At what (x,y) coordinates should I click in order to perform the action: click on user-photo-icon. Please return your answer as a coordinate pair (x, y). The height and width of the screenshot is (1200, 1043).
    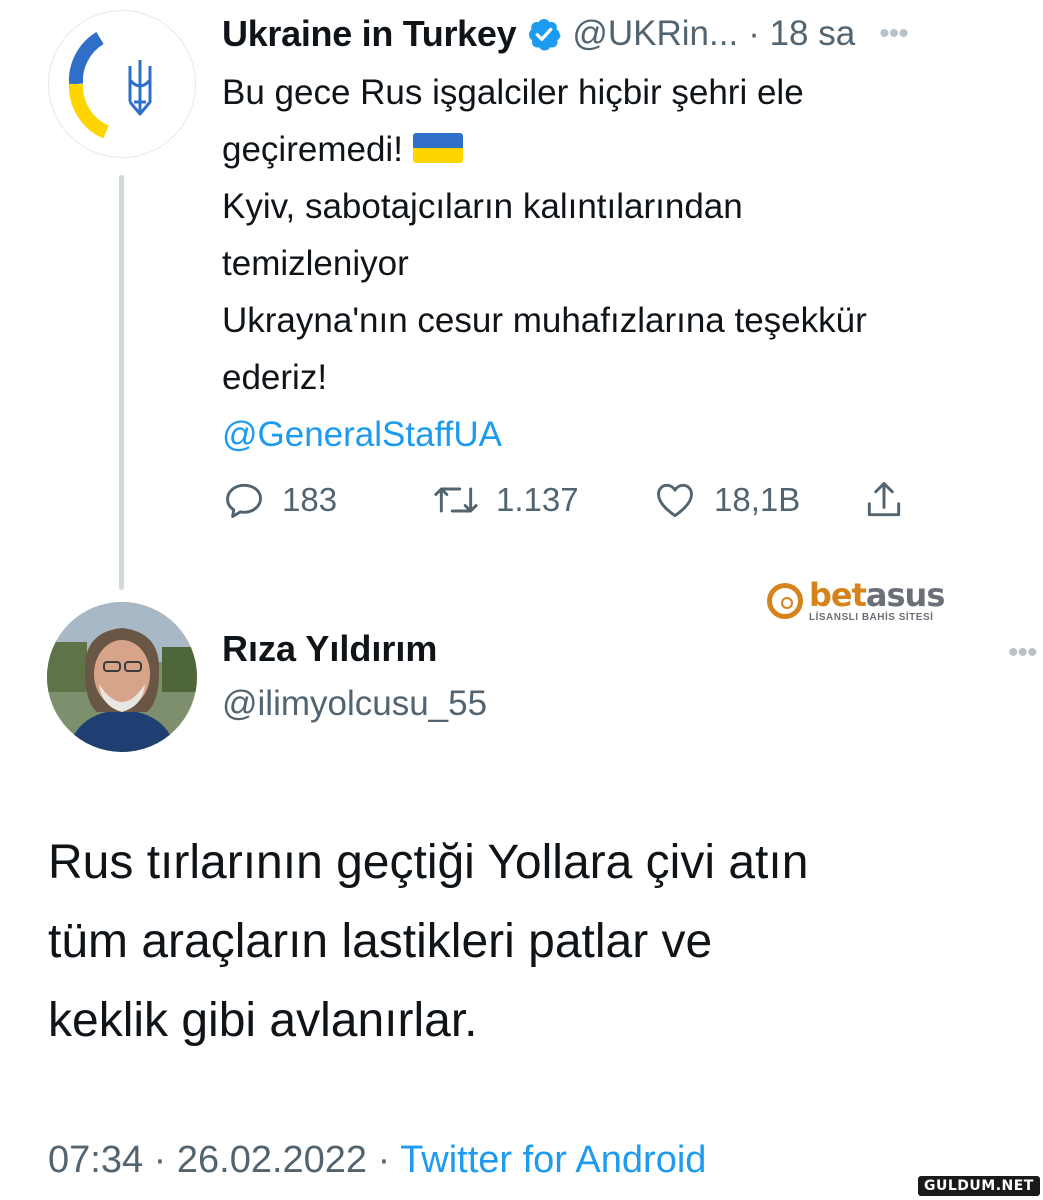
    Looking at the image, I should click on (122, 677).